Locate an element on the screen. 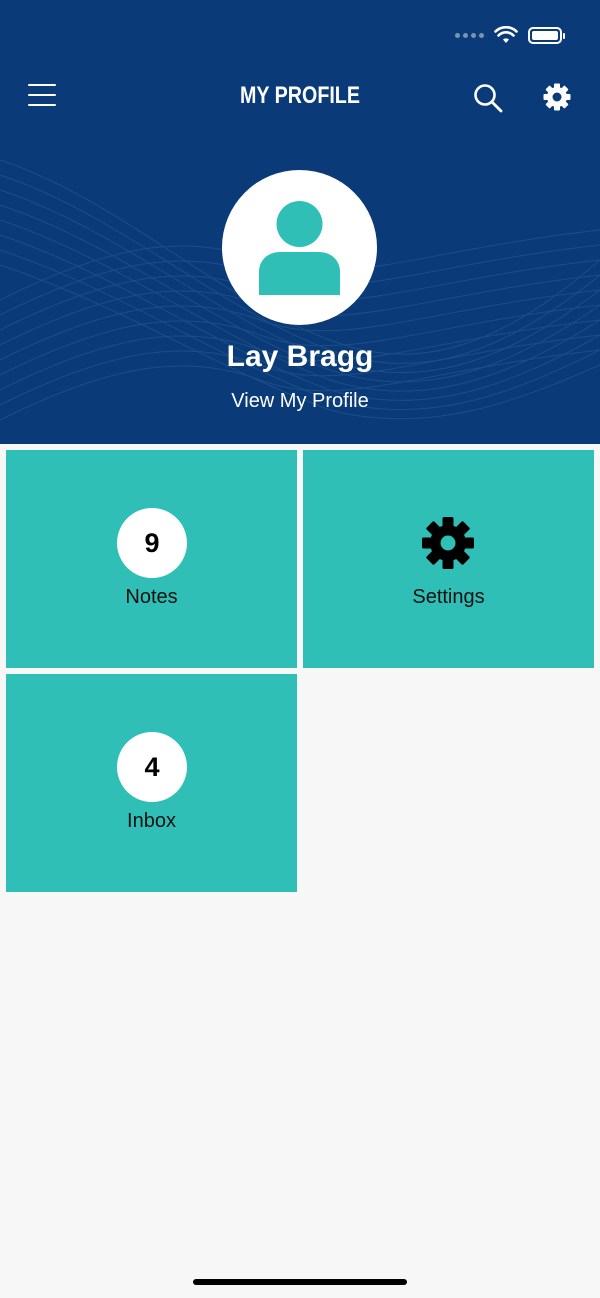 This screenshot has width=600, height=1298. avatar is located at coordinates (299, 247).